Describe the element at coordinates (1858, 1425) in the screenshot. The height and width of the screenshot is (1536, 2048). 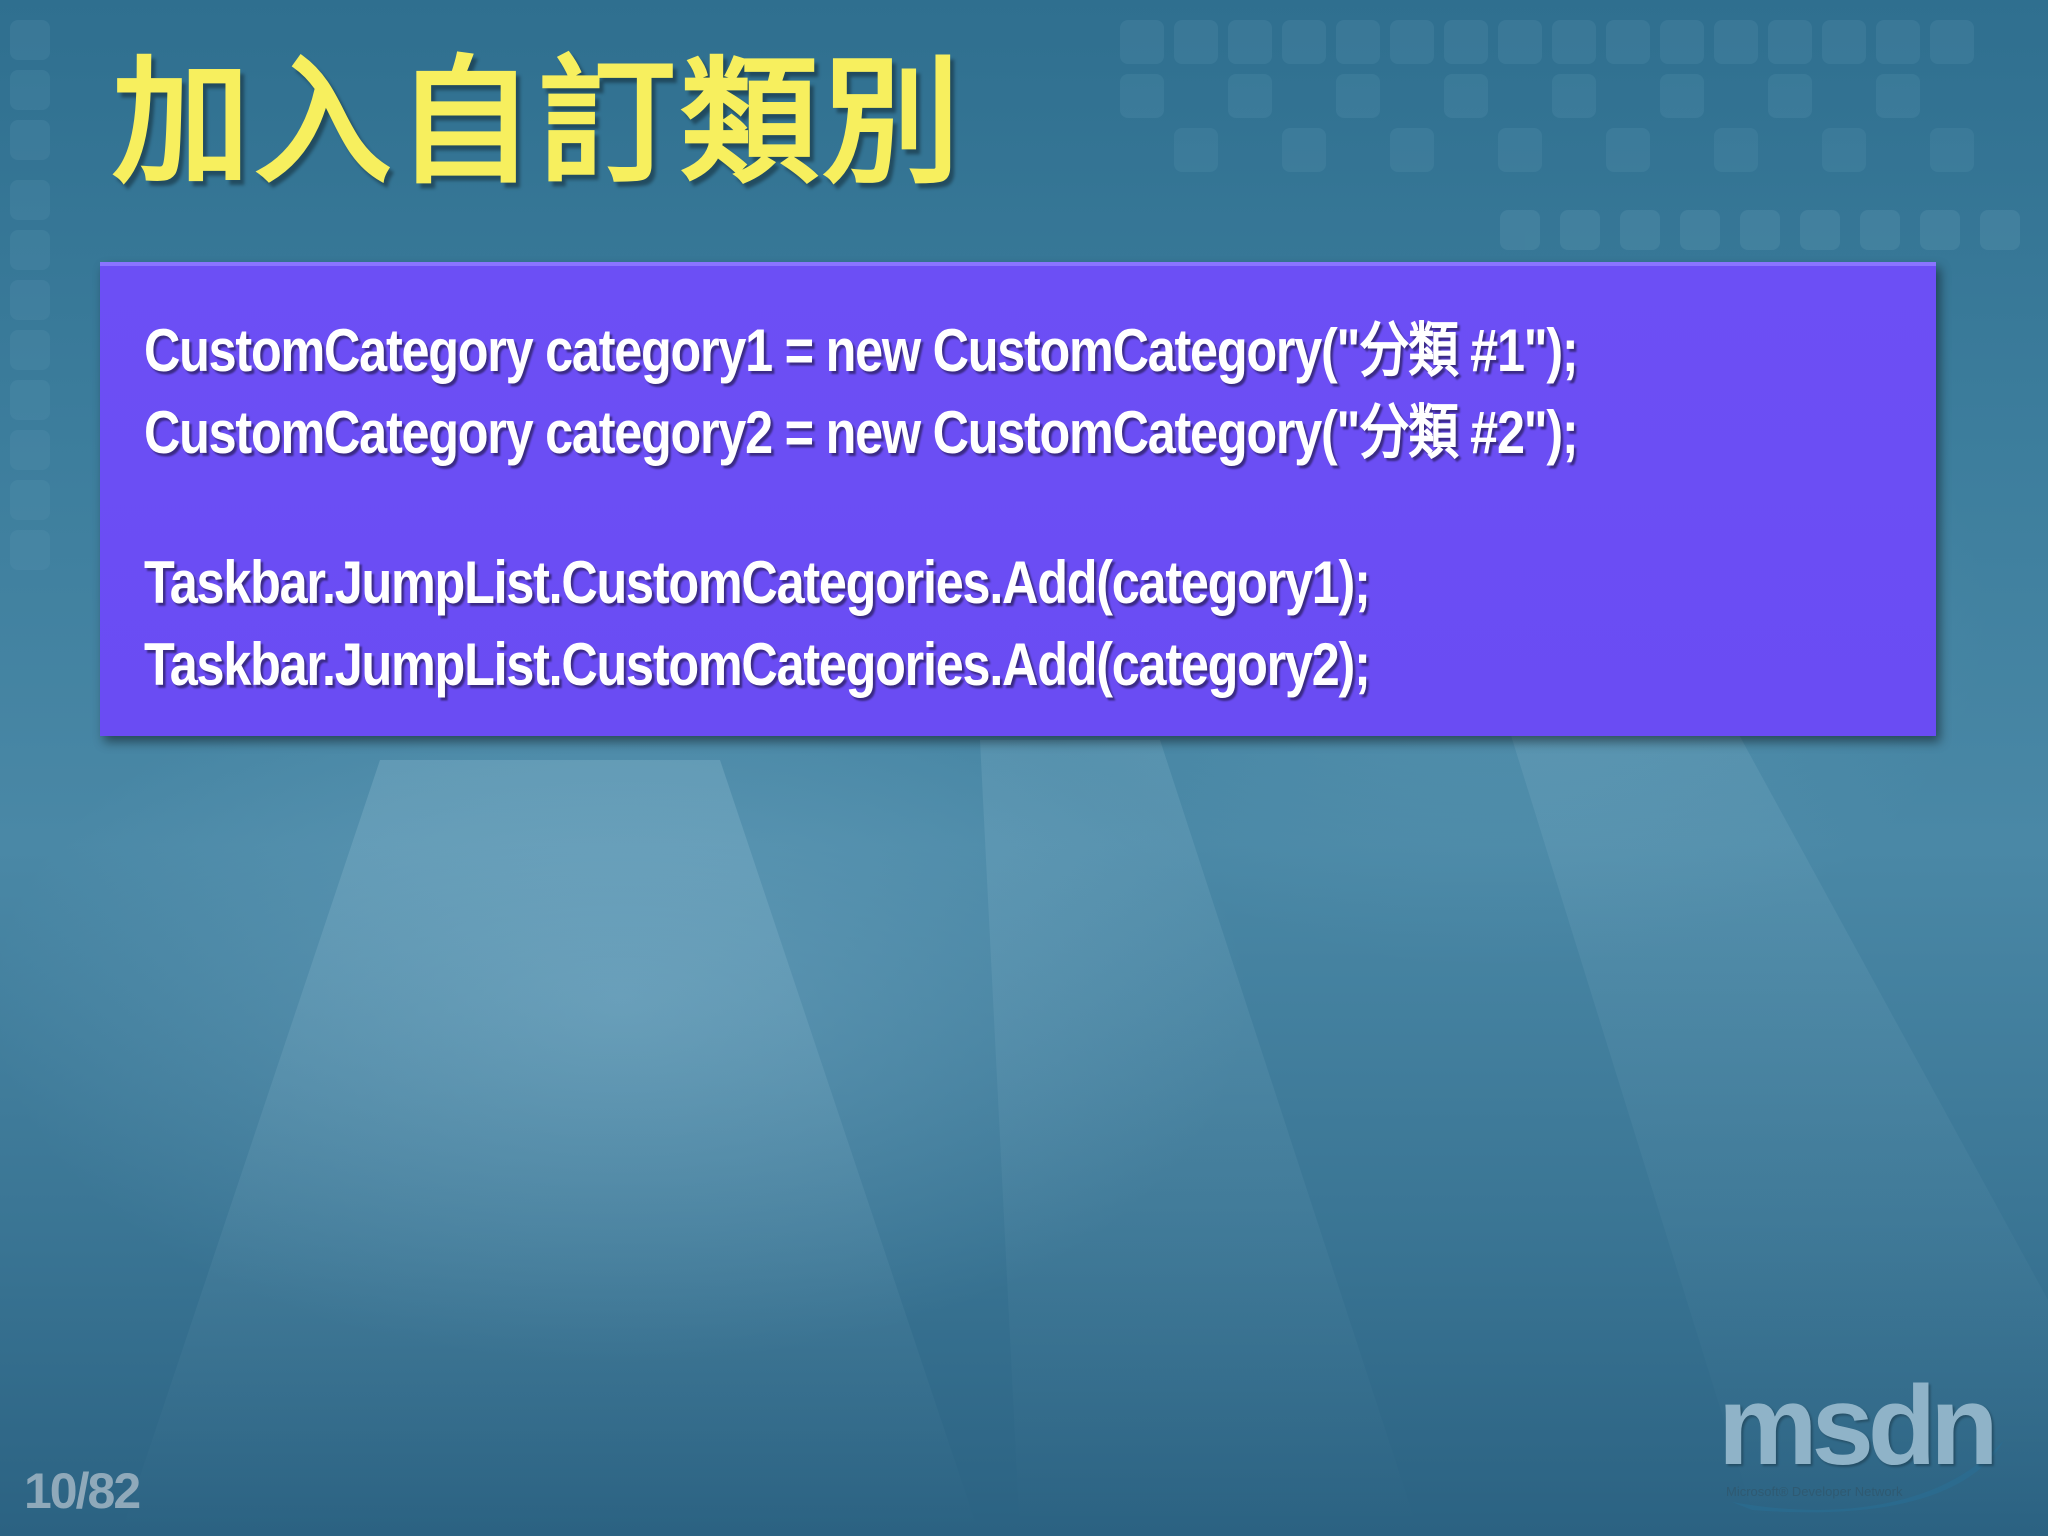
I see `logo-wordmark: msdn` at that location.